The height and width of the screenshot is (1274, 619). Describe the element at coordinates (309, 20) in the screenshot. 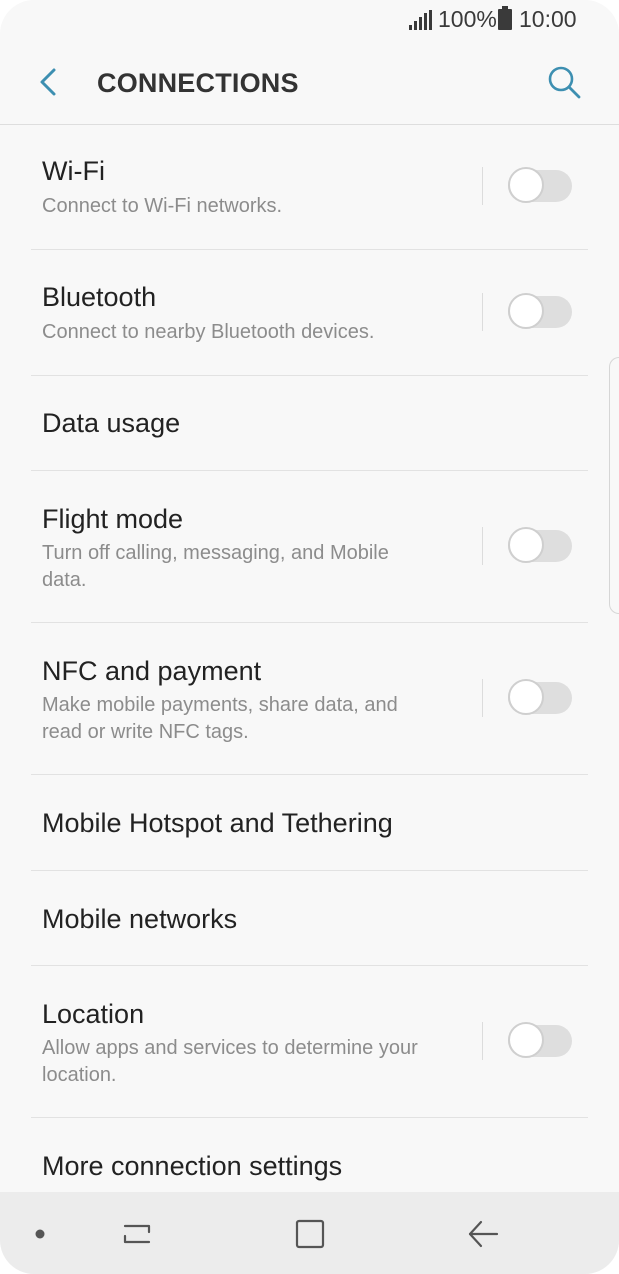

I see `status-bar: 100% 10:00` at that location.